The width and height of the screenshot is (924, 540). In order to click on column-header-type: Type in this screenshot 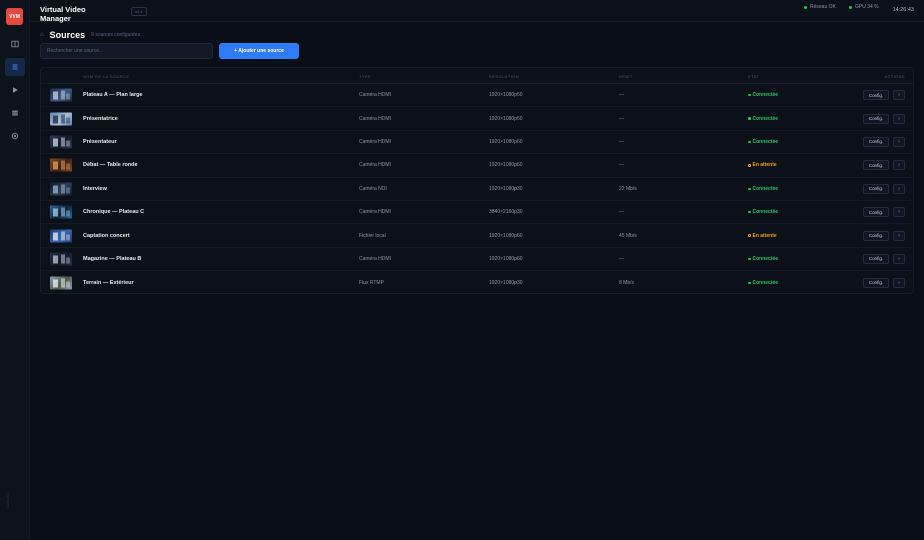, I will do `click(365, 76)`.